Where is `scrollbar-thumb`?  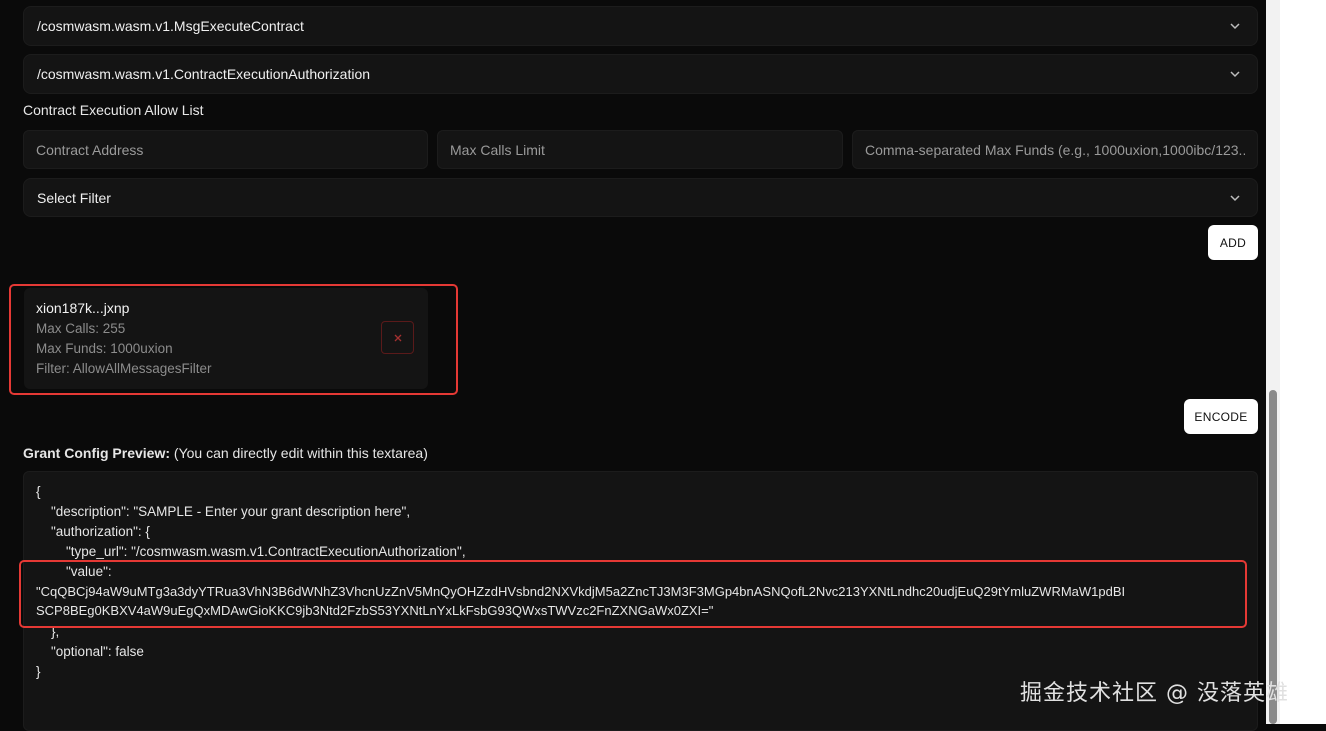 scrollbar-thumb is located at coordinates (1273, 557).